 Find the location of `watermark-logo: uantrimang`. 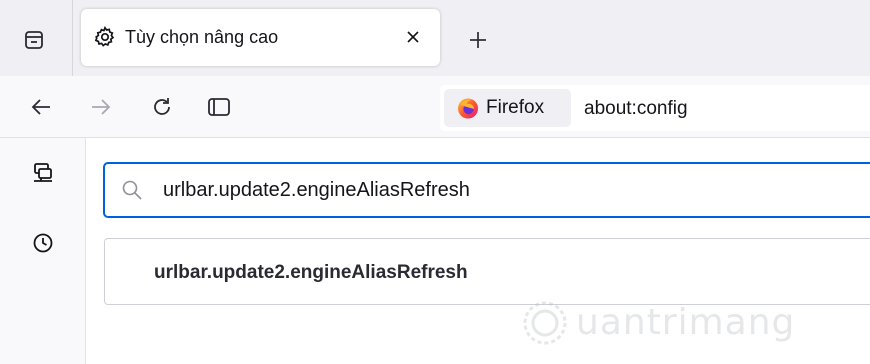

watermark-logo: uantrimang is located at coordinates (665, 322).